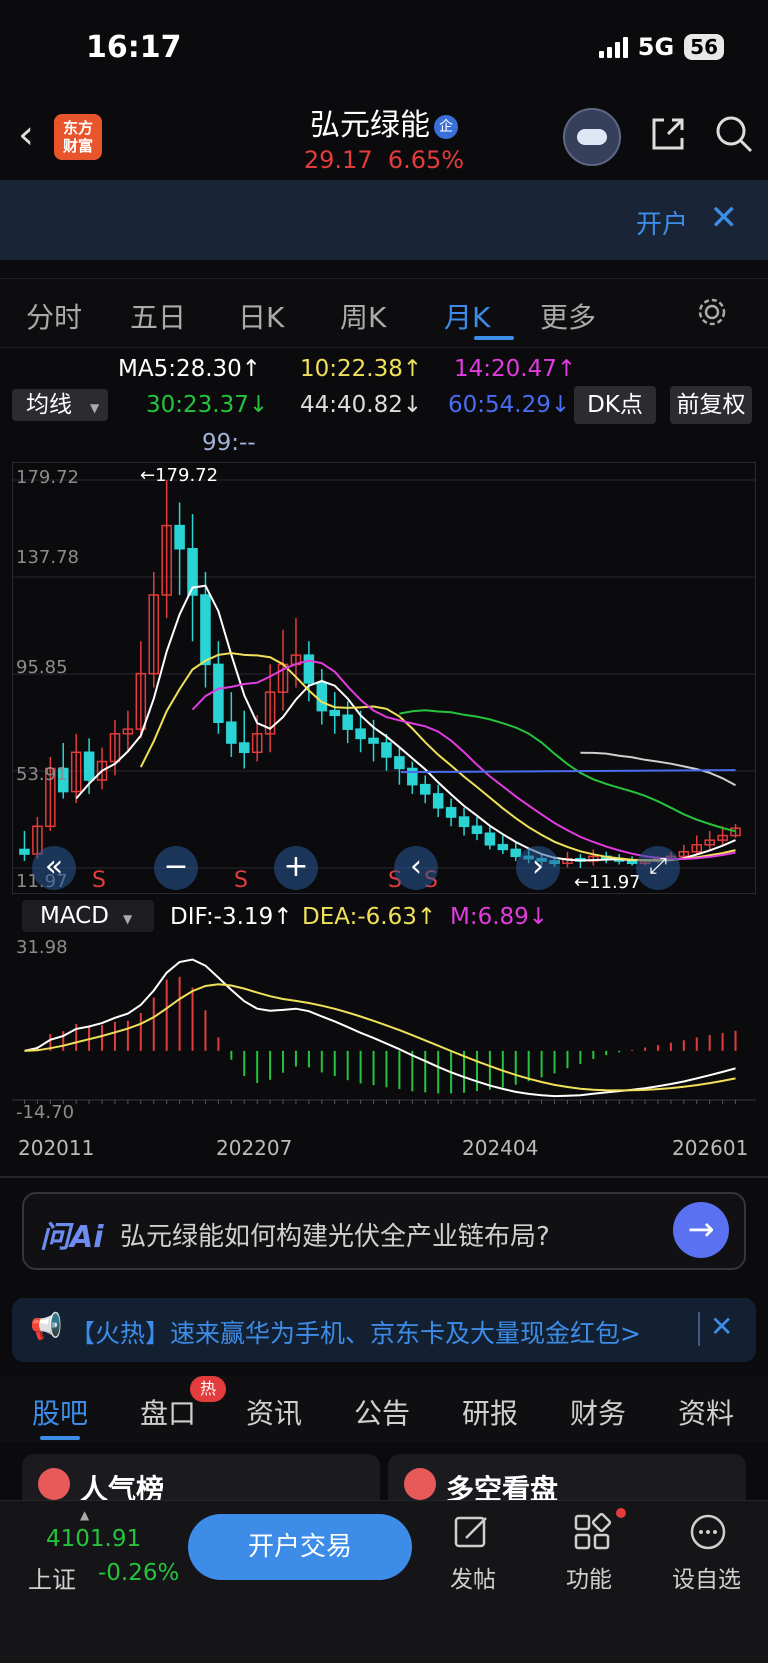 The height and width of the screenshot is (1663, 768). What do you see at coordinates (598, 1412) in the screenshot?
I see `tab-finance: 财务` at bounding box center [598, 1412].